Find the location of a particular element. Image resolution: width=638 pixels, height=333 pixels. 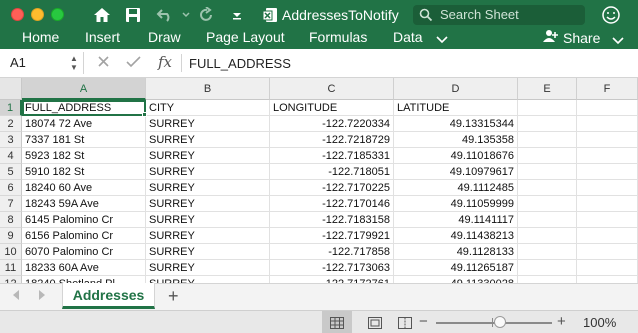

column-header-f: F is located at coordinates (607, 89).